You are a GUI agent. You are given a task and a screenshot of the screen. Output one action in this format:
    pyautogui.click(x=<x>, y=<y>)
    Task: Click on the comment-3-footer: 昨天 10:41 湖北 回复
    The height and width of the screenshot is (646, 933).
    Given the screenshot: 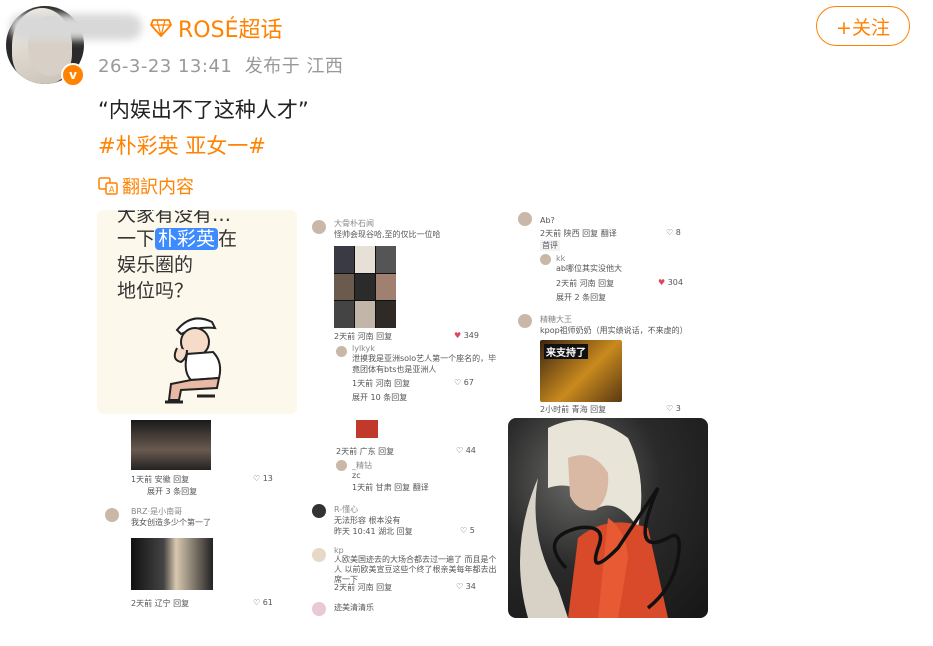 What is the action you would take?
    pyautogui.click(x=373, y=531)
    